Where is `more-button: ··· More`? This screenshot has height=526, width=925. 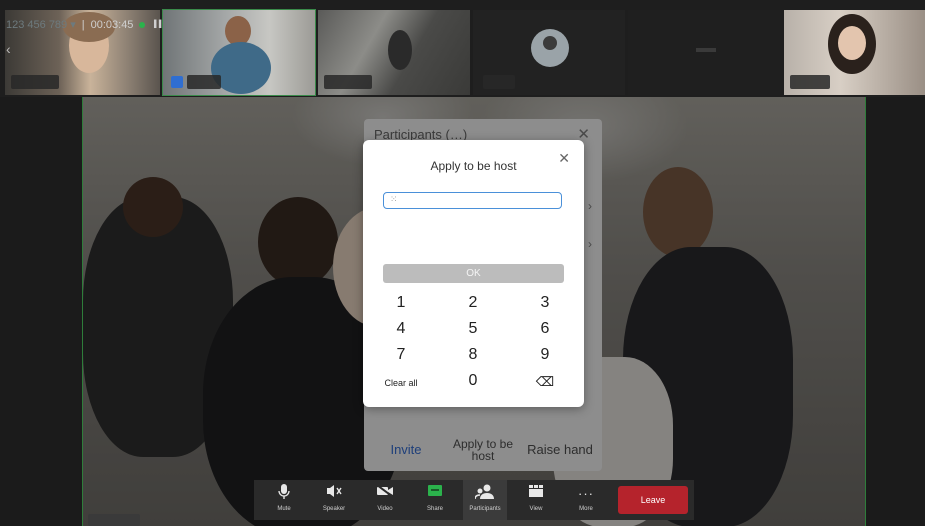 more-button: ··· More is located at coordinates (586, 500).